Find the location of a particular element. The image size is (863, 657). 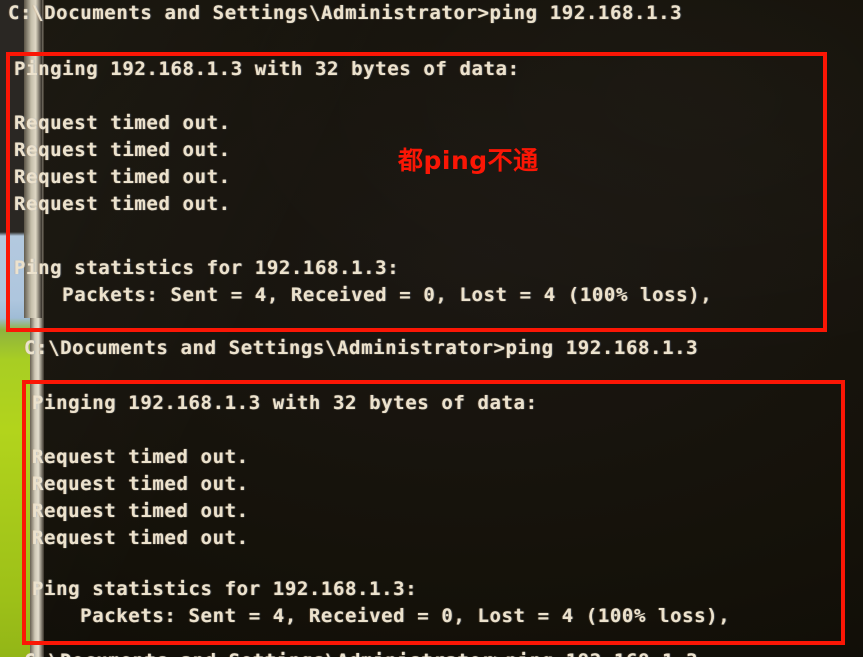

annotation-label-ping-fail: 都ping不通 is located at coordinates (468, 160).